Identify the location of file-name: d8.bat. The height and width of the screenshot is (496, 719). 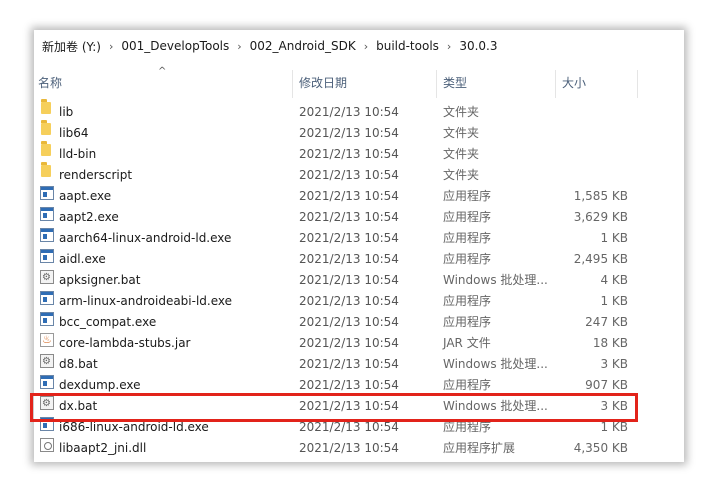
(78, 364).